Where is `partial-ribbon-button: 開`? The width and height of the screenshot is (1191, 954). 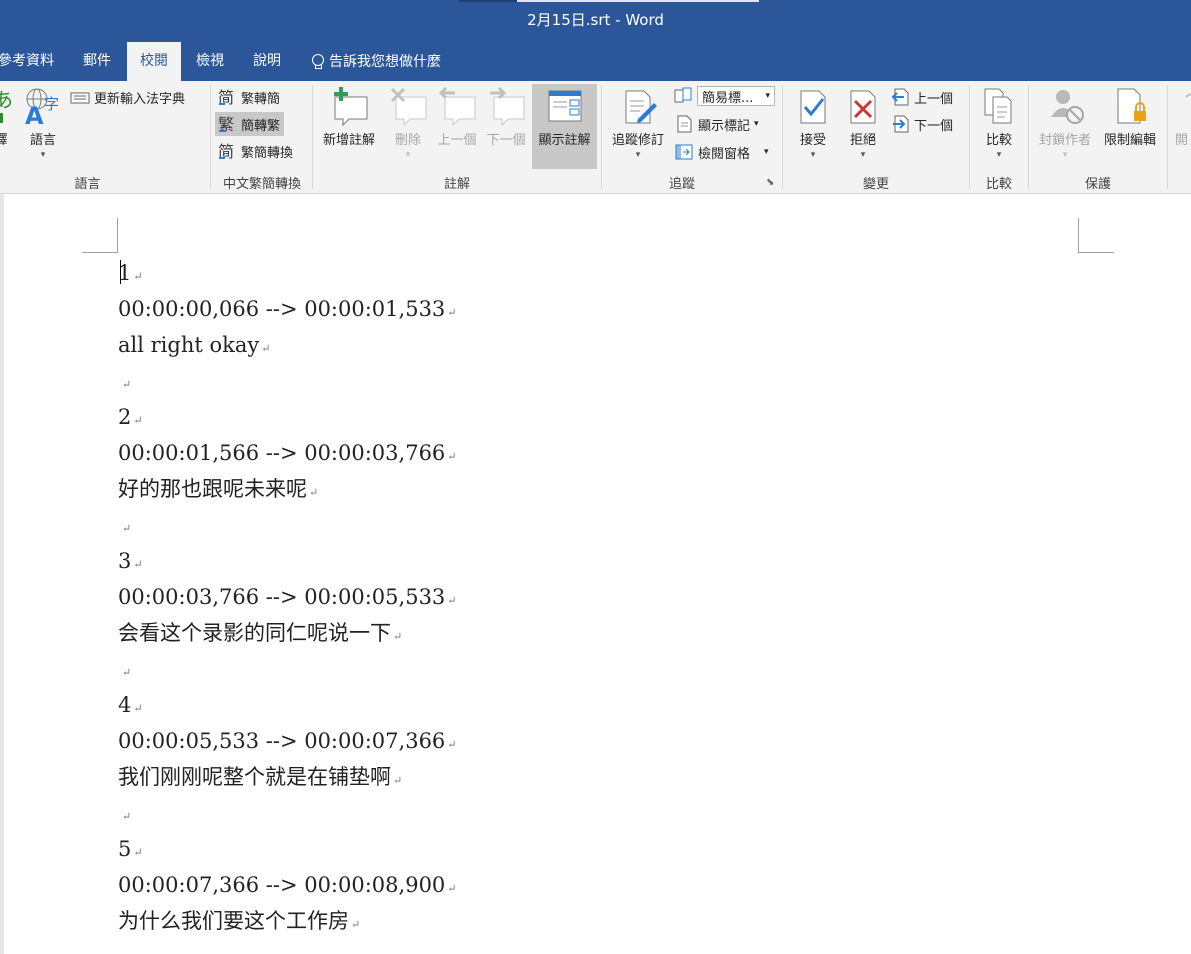
partial-ribbon-button: 開 is located at coordinates (1181, 117).